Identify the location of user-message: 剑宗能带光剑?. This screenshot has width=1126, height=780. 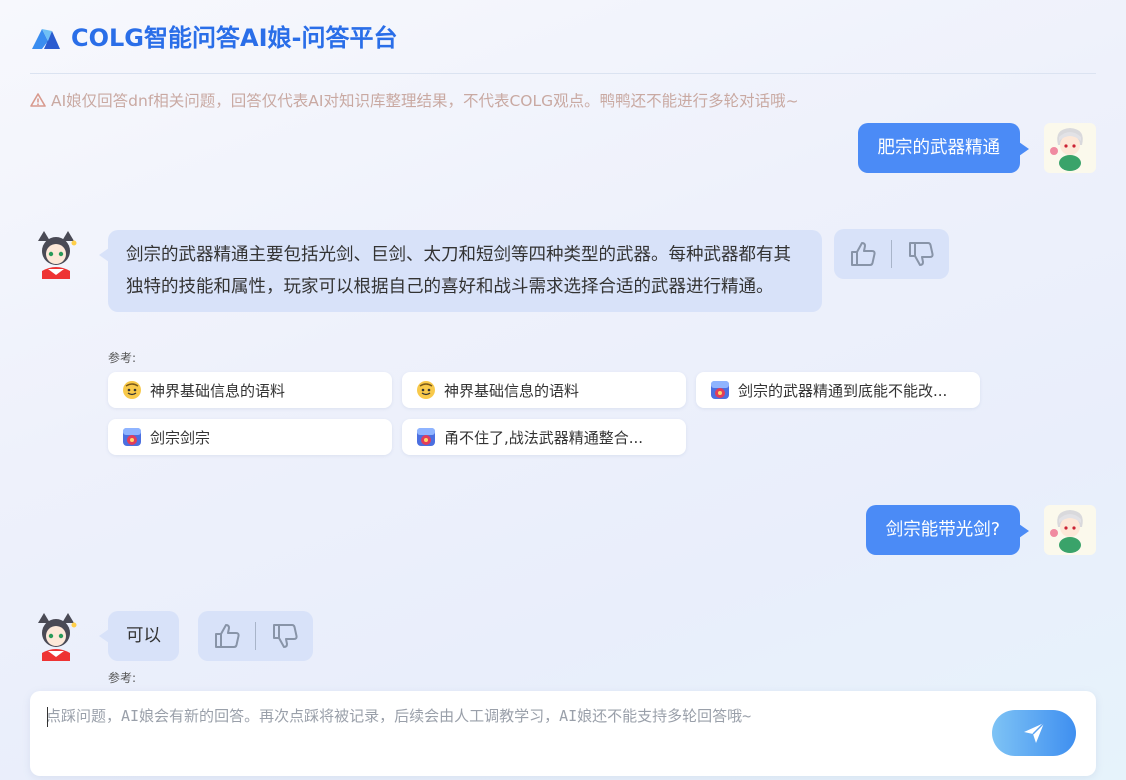
(947, 530).